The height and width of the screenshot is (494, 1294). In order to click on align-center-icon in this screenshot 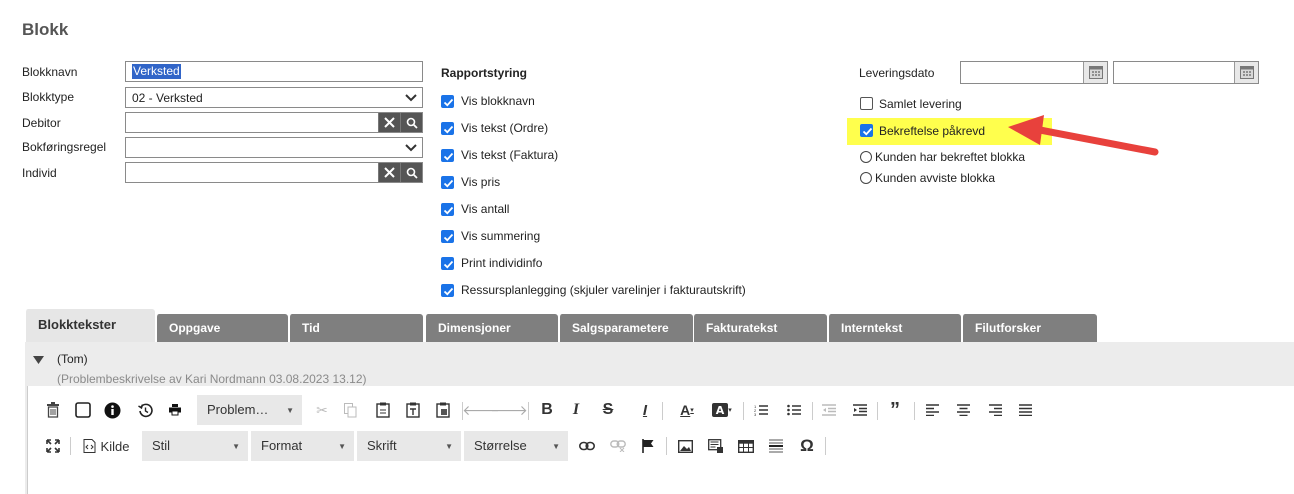, I will do `click(963, 410)`.